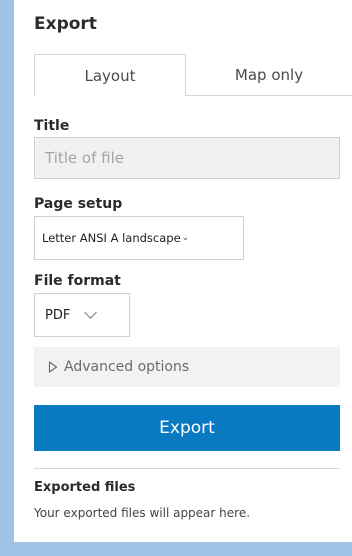 This screenshot has width=352, height=556. What do you see at coordinates (185, 238) in the screenshot?
I see `chevron-down-icon: ⌄` at bounding box center [185, 238].